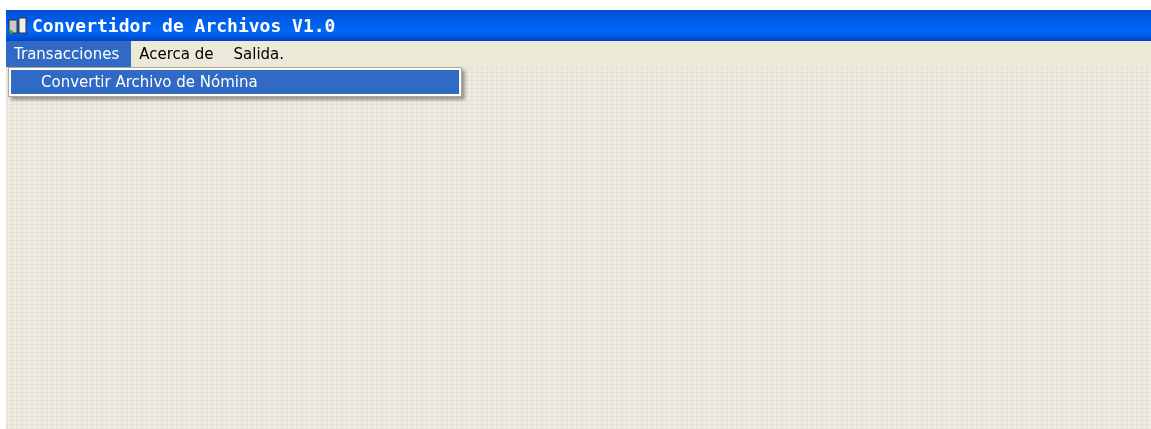 The height and width of the screenshot is (429, 1151). Describe the element at coordinates (178, 54) in the screenshot. I see `menu-item: Acerca de` at that location.